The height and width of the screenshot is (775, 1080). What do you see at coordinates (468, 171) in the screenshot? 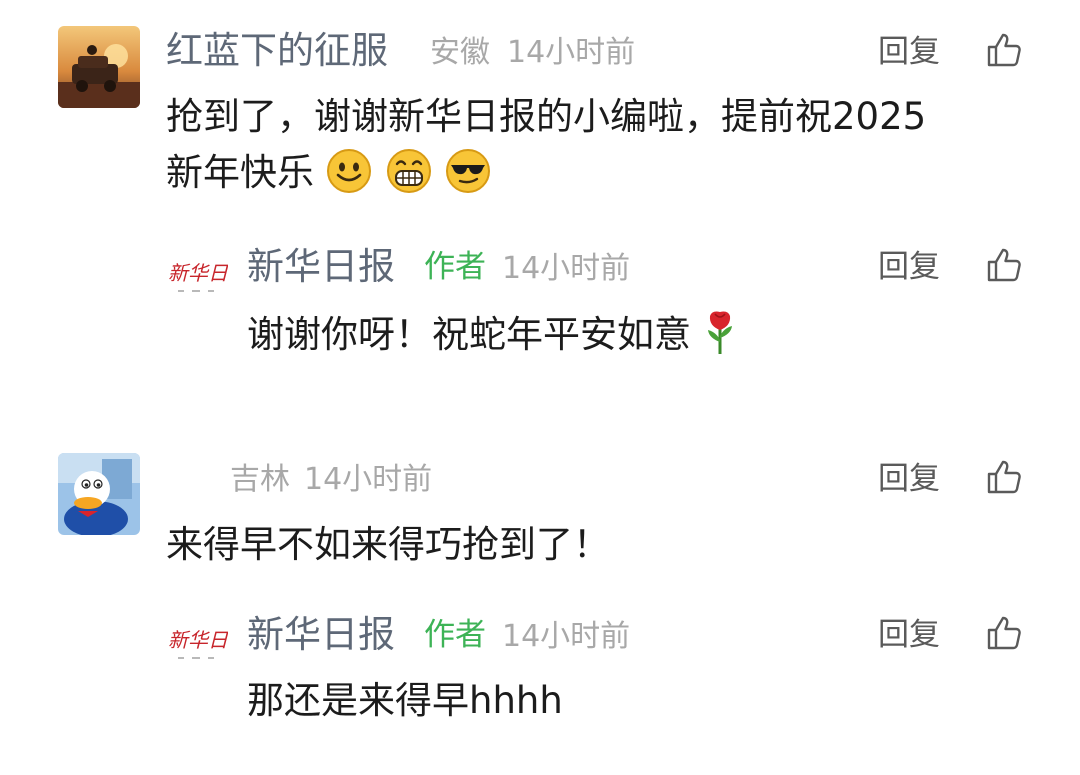
I see `sunglasses-emoji` at bounding box center [468, 171].